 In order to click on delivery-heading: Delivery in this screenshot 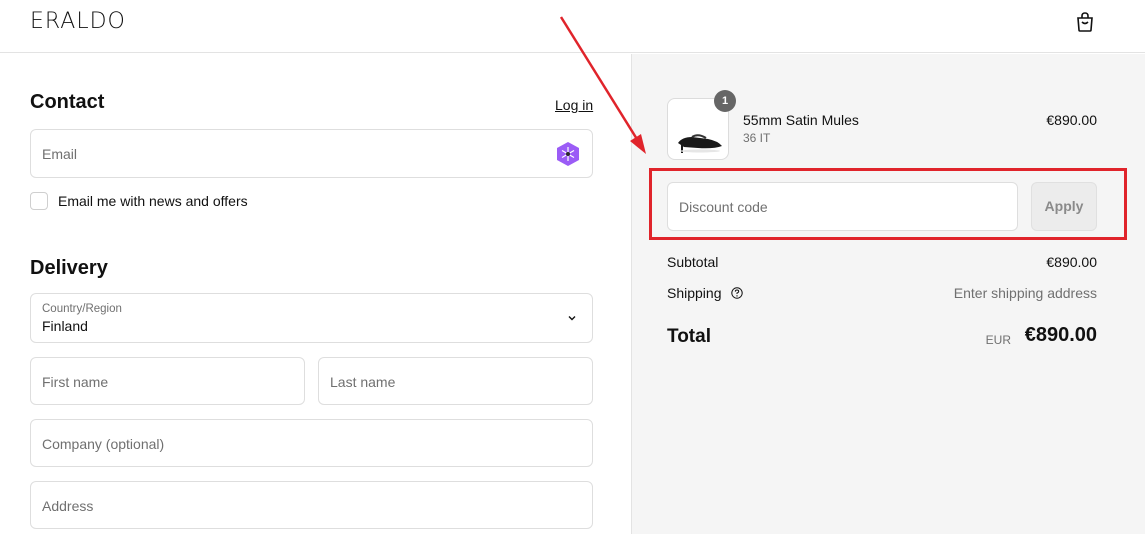, I will do `click(69, 268)`.